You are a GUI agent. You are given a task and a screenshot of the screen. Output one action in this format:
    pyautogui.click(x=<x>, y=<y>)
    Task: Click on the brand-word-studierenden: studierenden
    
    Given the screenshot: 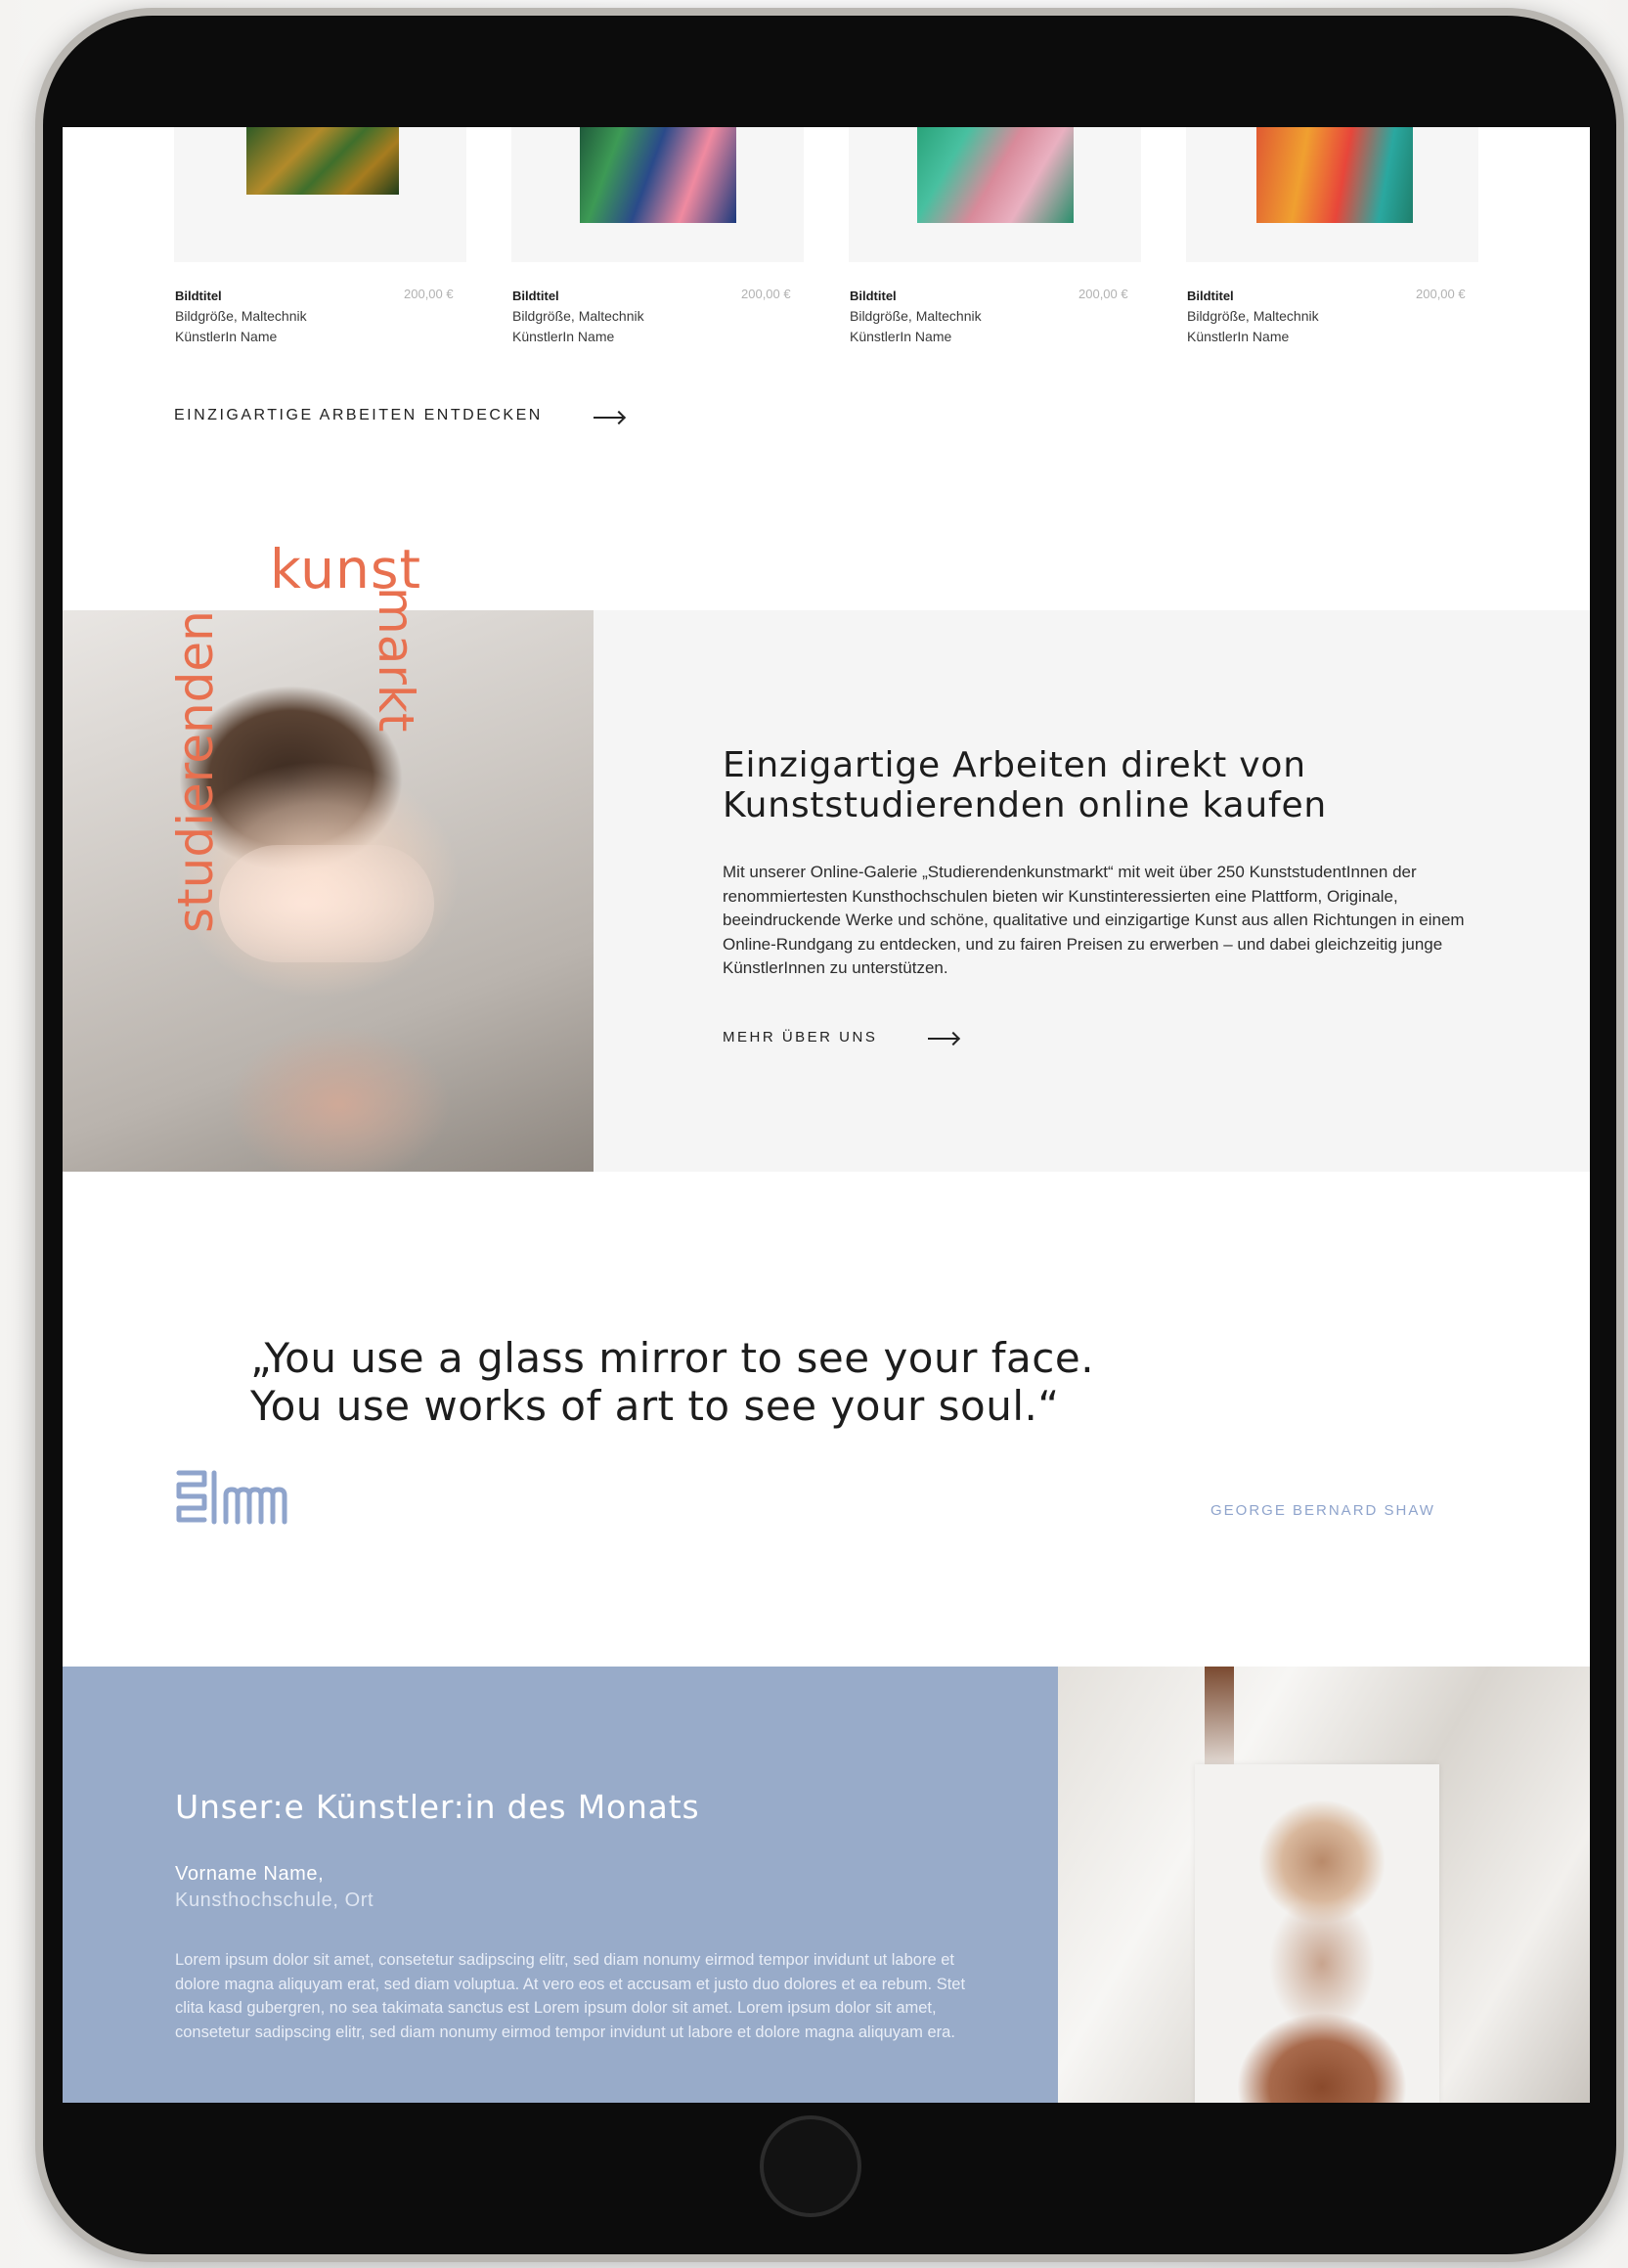 What is the action you would take?
    pyautogui.click(x=195, y=772)
    